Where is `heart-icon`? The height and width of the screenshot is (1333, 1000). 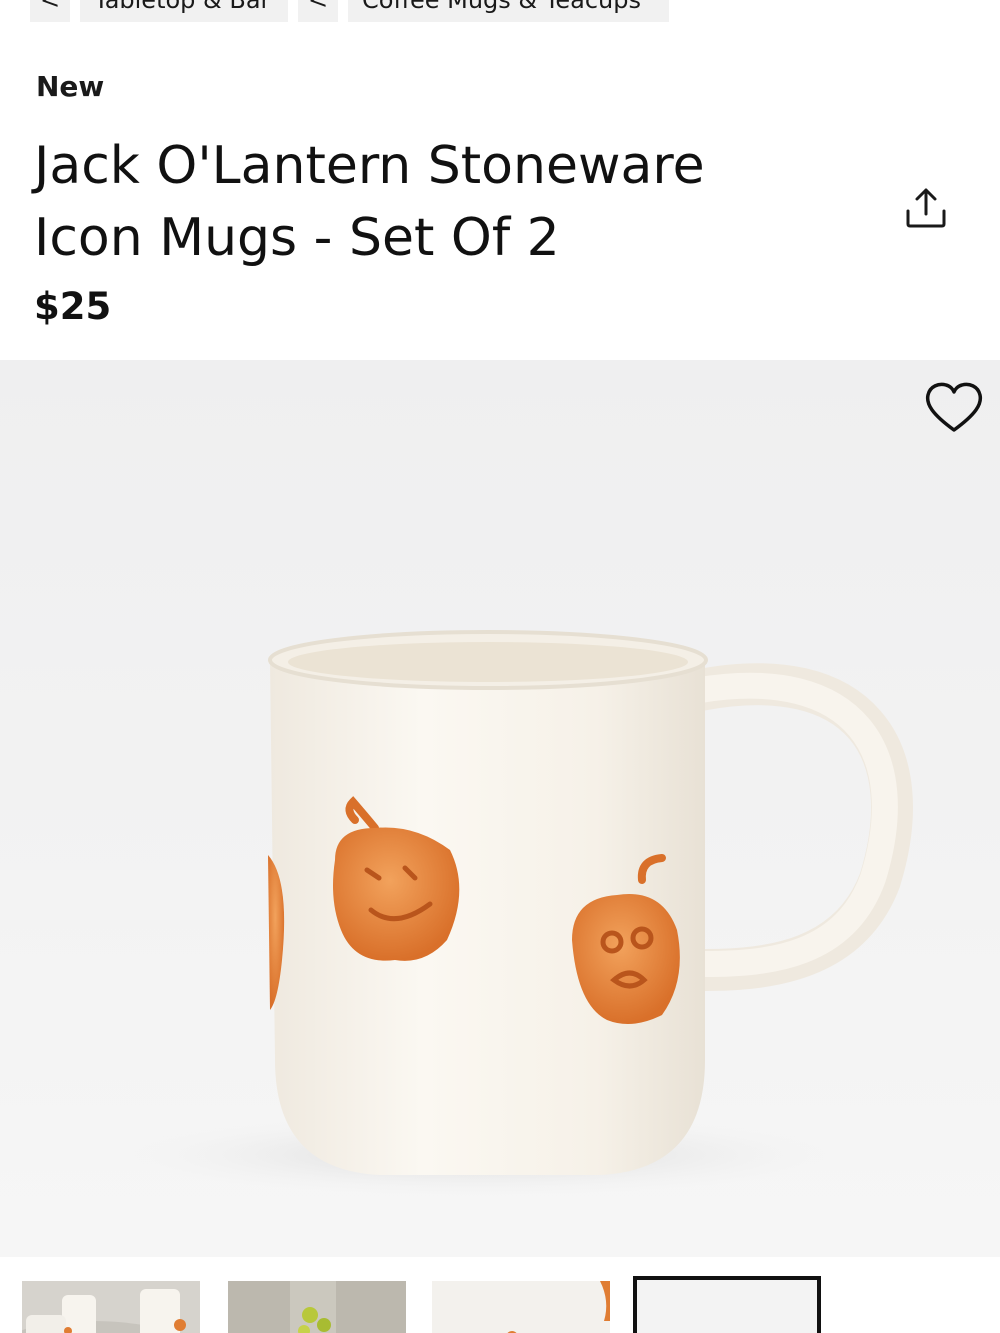
heart-icon is located at coordinates (954, 407).